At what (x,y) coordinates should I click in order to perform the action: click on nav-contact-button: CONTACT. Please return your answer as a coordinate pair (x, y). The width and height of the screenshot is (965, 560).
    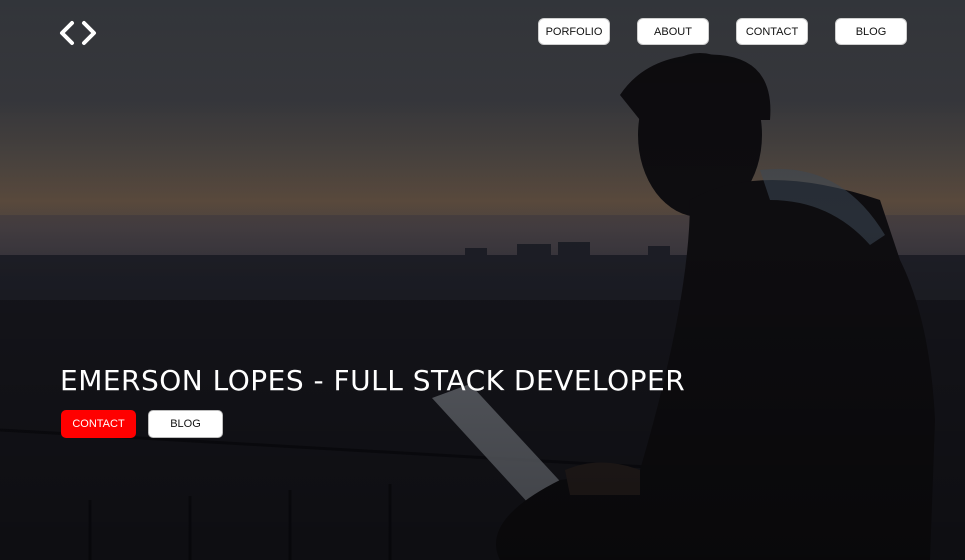
    Looking at the image, I should click on (772, 31).